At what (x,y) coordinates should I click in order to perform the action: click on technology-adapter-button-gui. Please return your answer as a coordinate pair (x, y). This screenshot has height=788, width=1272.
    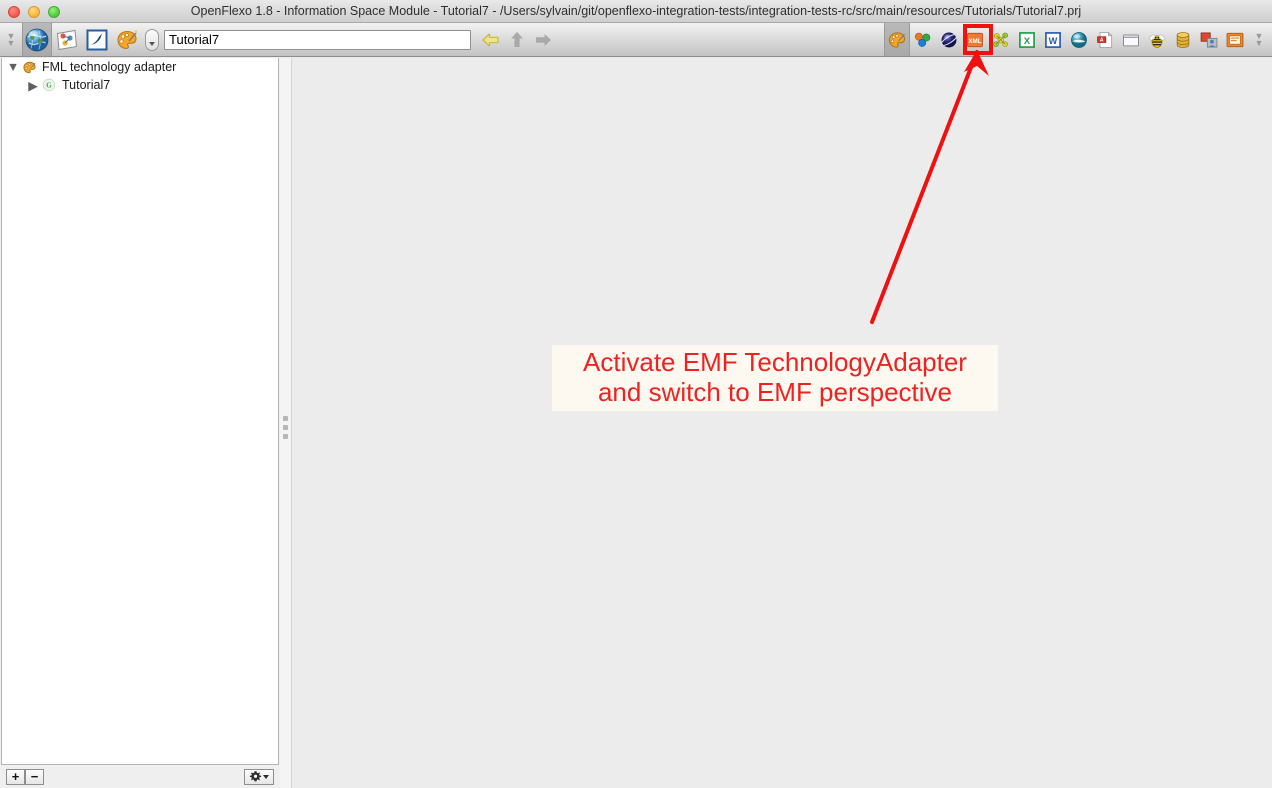
    Looking at the image, I should click on (1131, 40).